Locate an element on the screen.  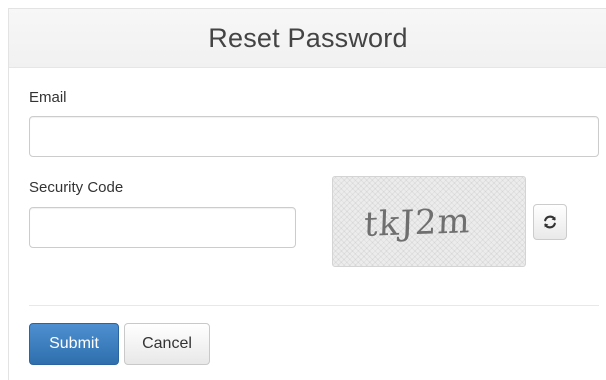
security-code-input is located at coordinates (162, 227).